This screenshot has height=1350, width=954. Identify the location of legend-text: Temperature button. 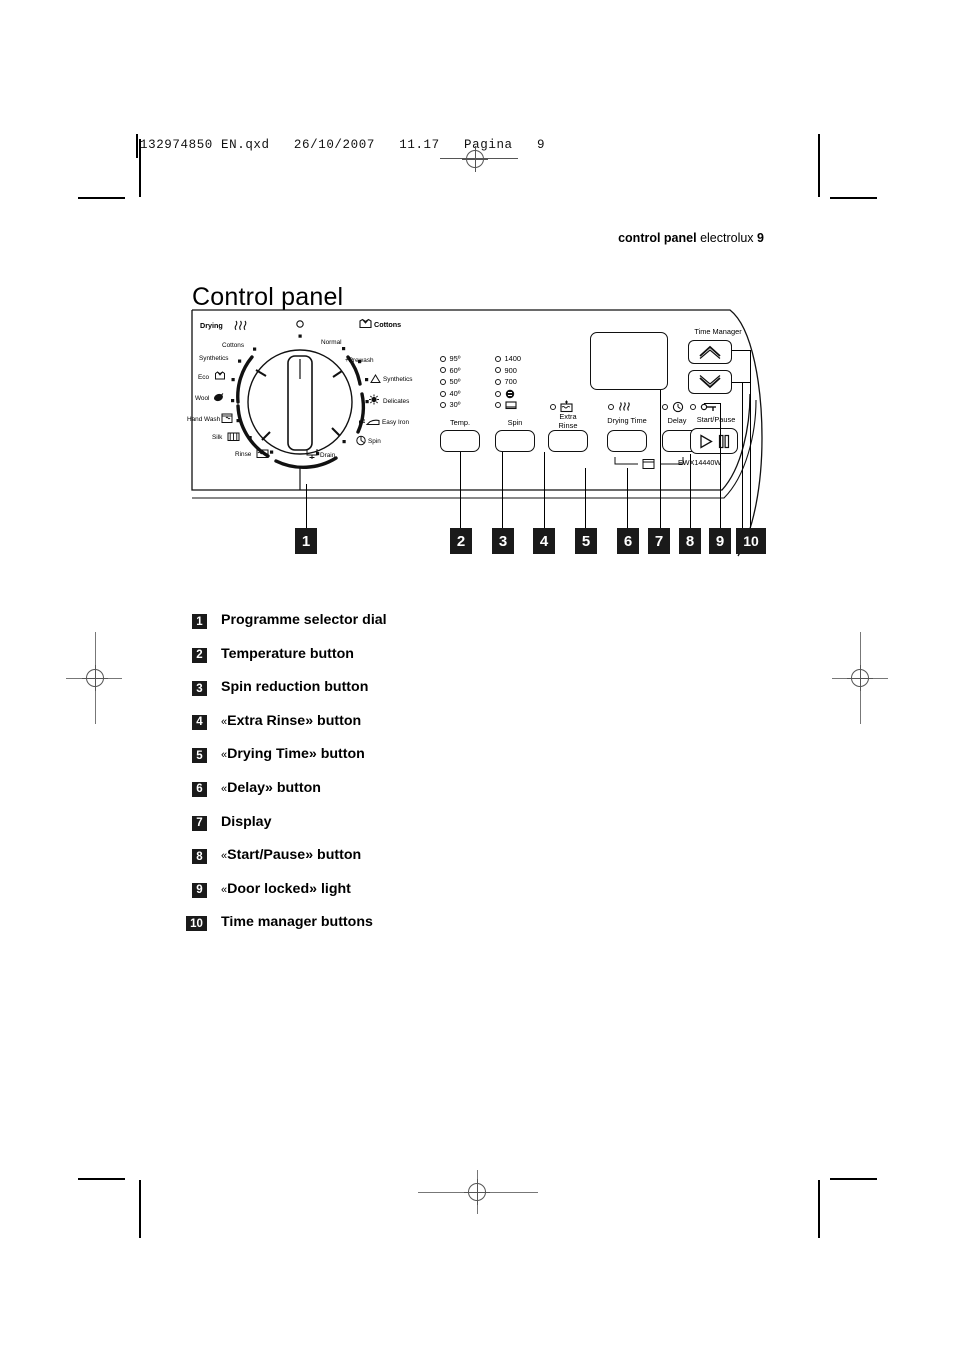
(287, 653).